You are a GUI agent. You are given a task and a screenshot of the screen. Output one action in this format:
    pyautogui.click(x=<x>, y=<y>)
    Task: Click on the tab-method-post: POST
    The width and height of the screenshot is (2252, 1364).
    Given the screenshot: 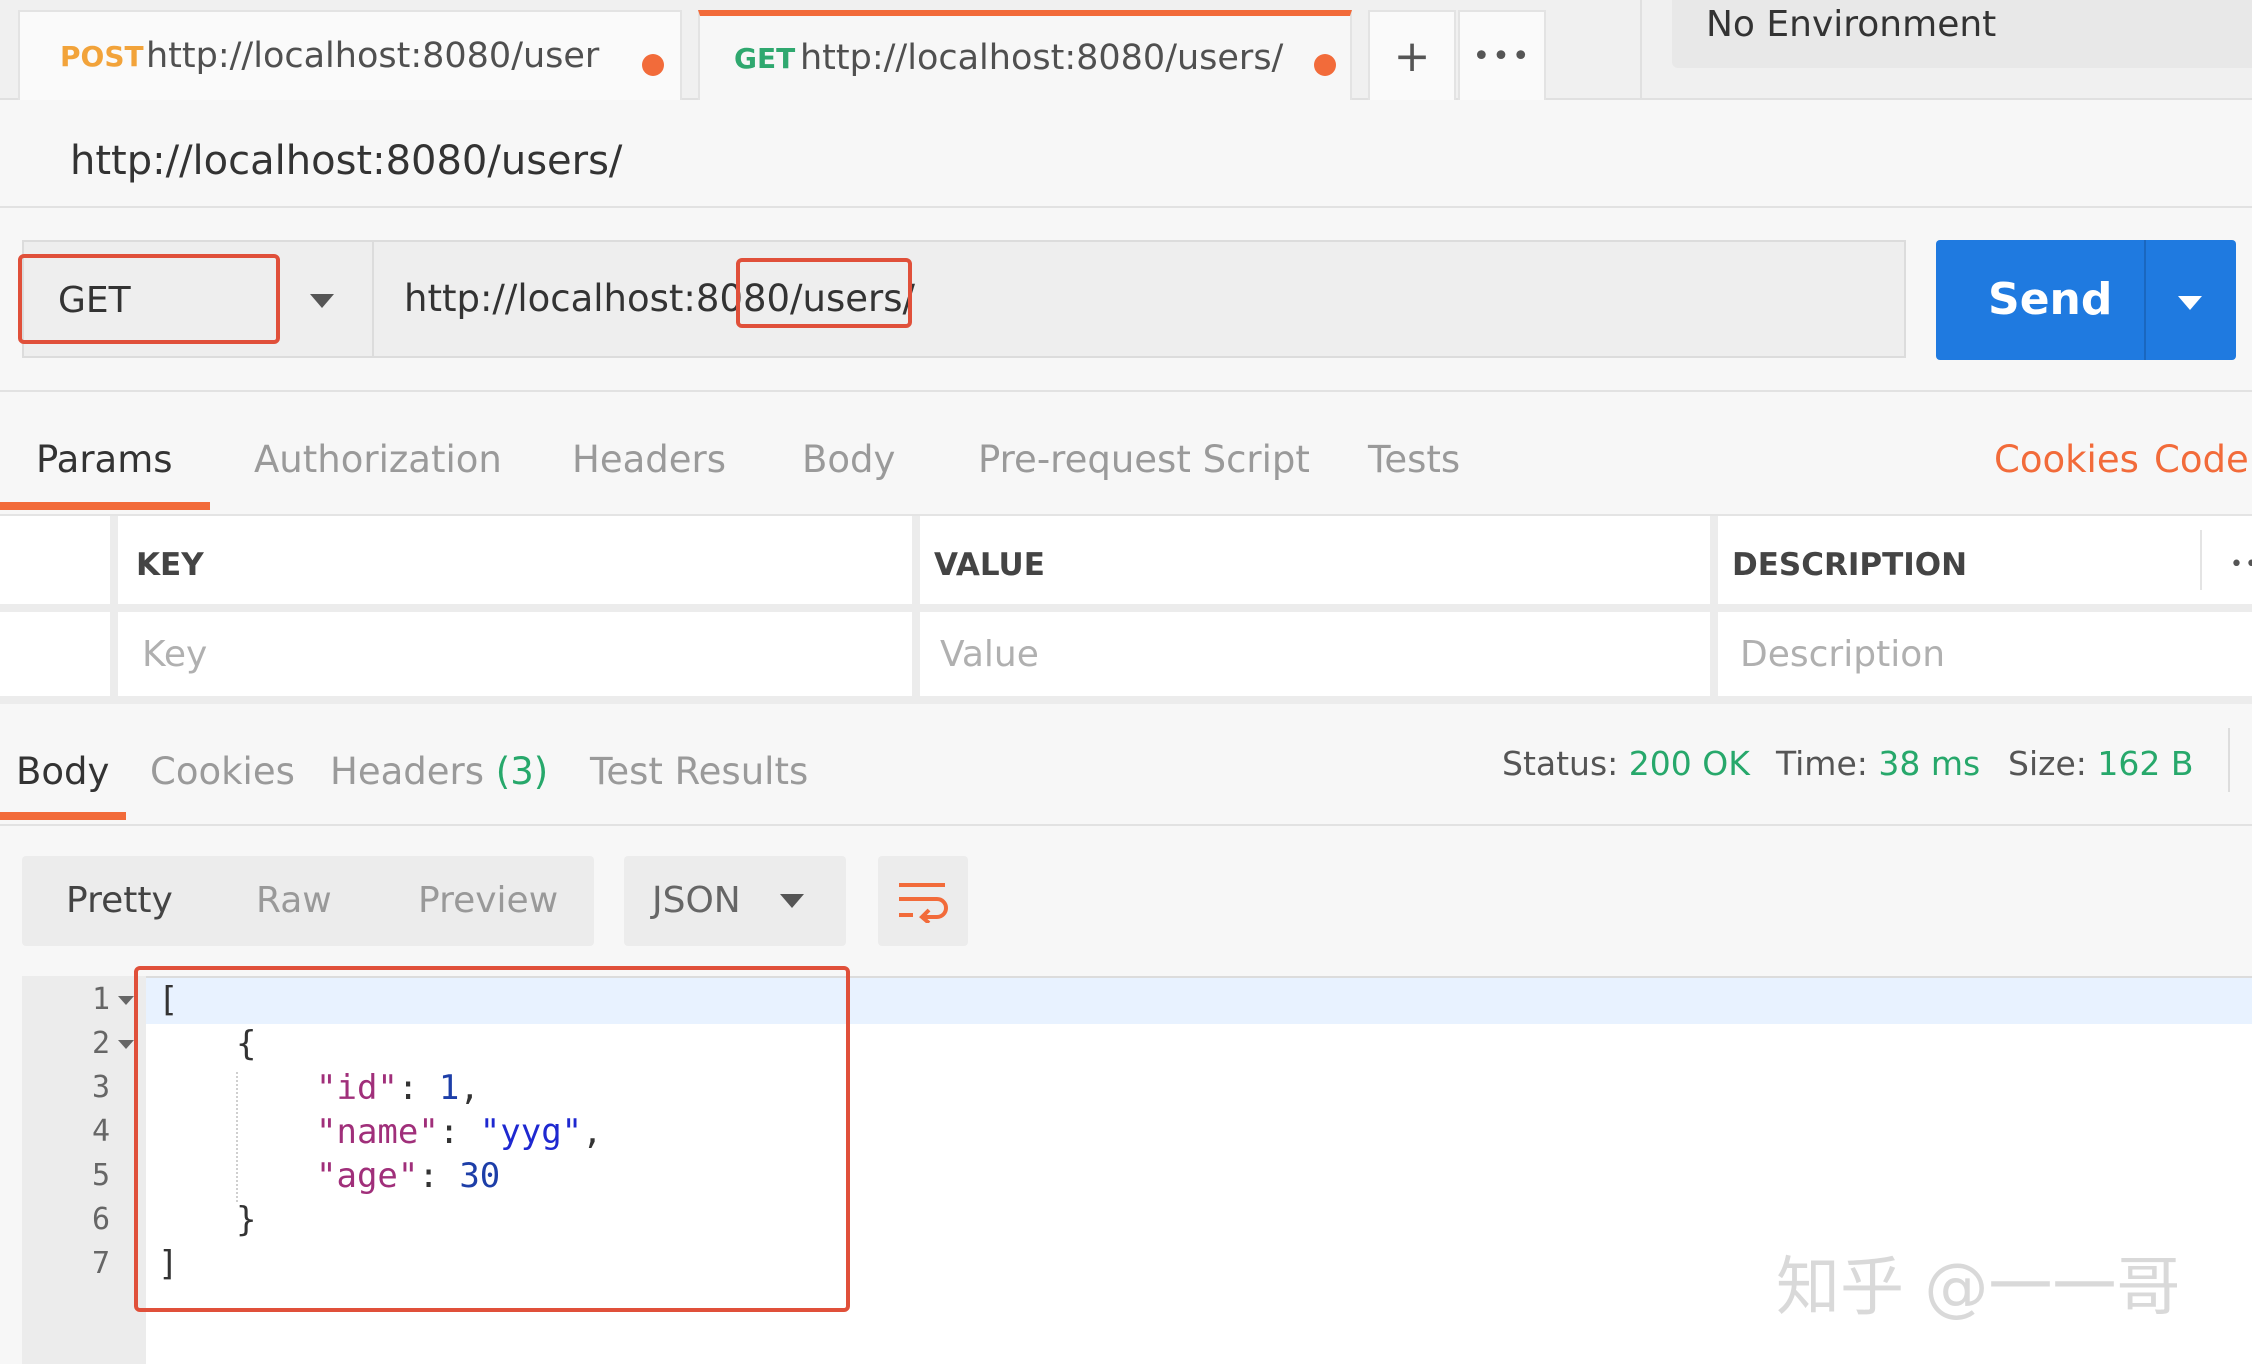 What is the action you would take?
    pyautogui.click(x=102, y=56)
    